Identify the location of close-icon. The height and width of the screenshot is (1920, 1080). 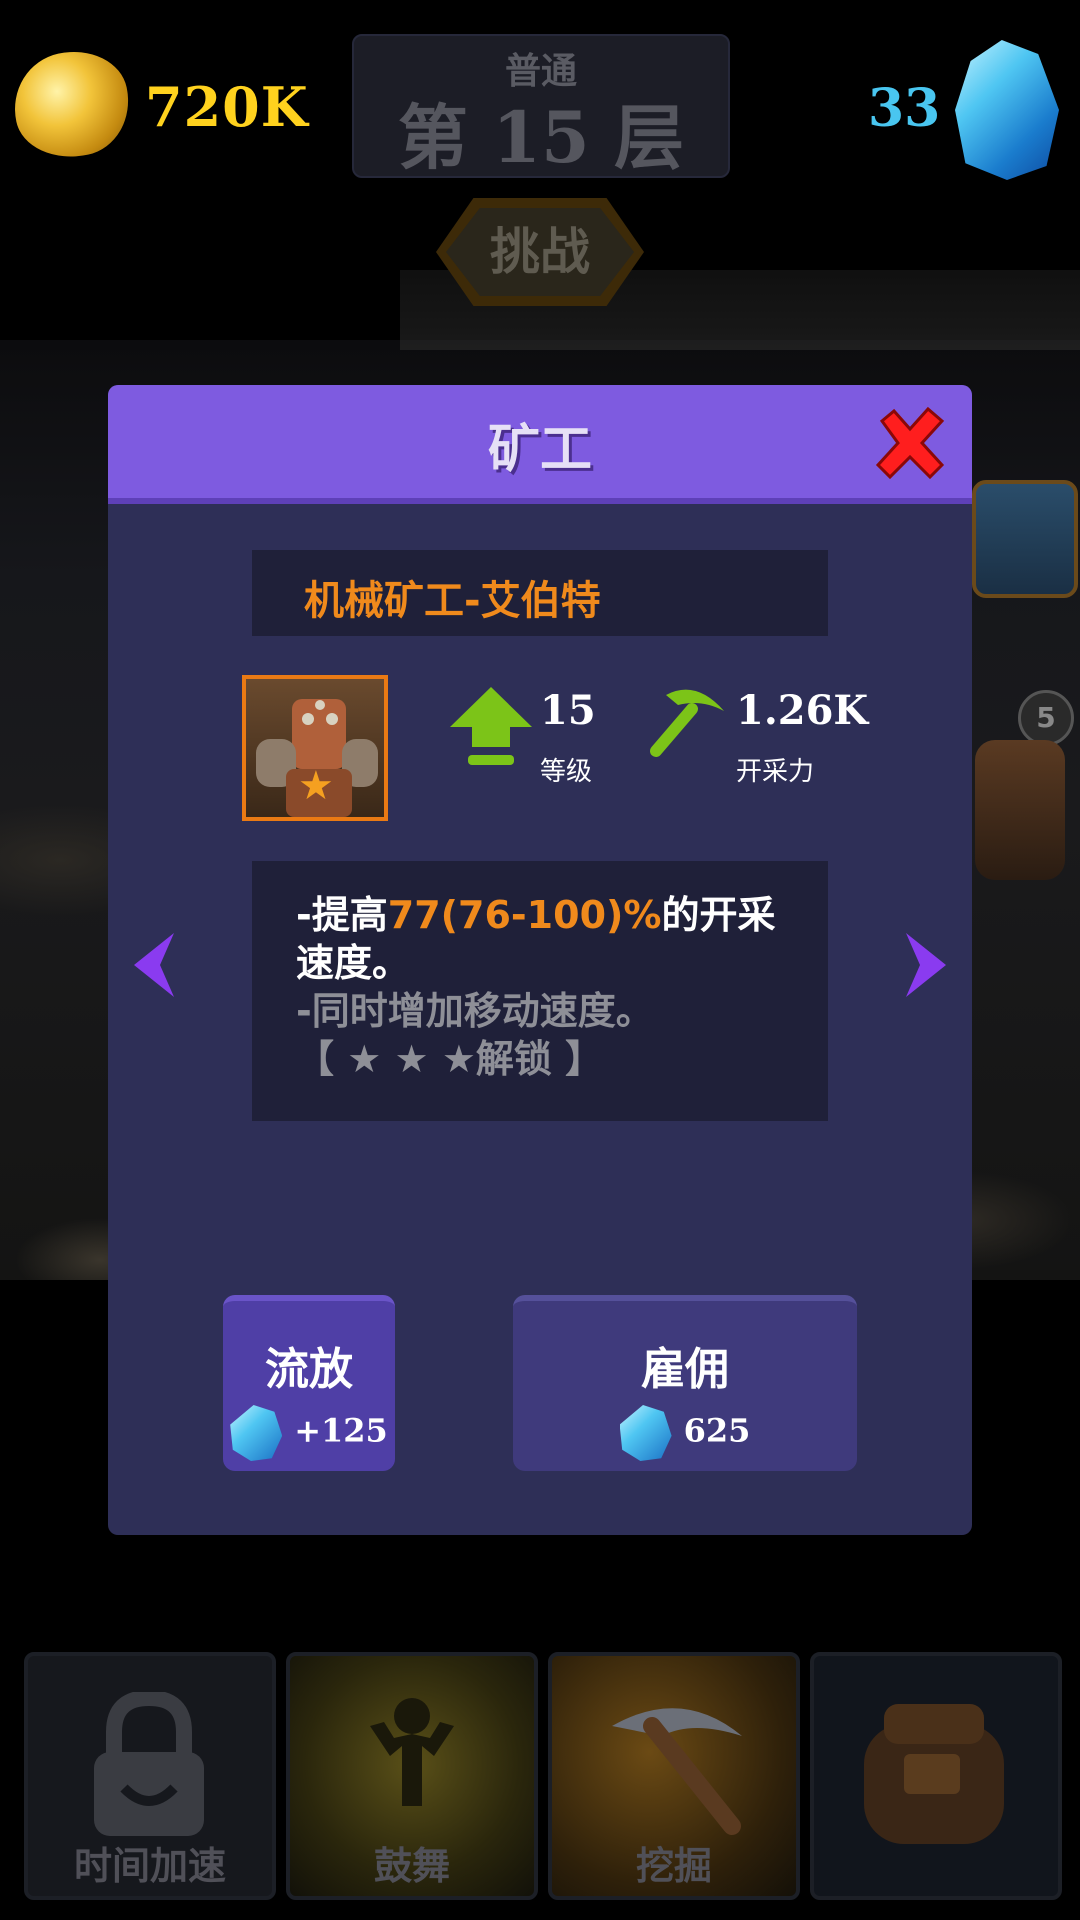
(910, 443).